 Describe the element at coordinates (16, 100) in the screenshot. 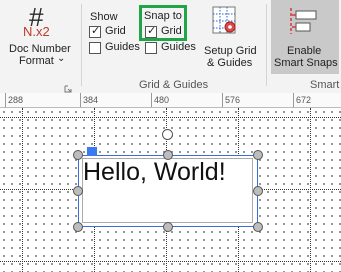

I see `ruler-label: 288` at that location.